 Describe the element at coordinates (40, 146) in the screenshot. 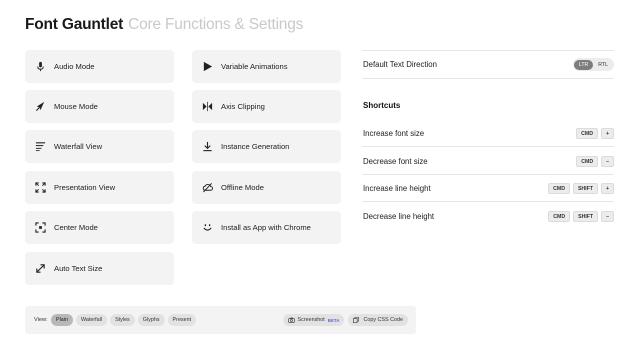

I see `waterfall-icon` at that location.